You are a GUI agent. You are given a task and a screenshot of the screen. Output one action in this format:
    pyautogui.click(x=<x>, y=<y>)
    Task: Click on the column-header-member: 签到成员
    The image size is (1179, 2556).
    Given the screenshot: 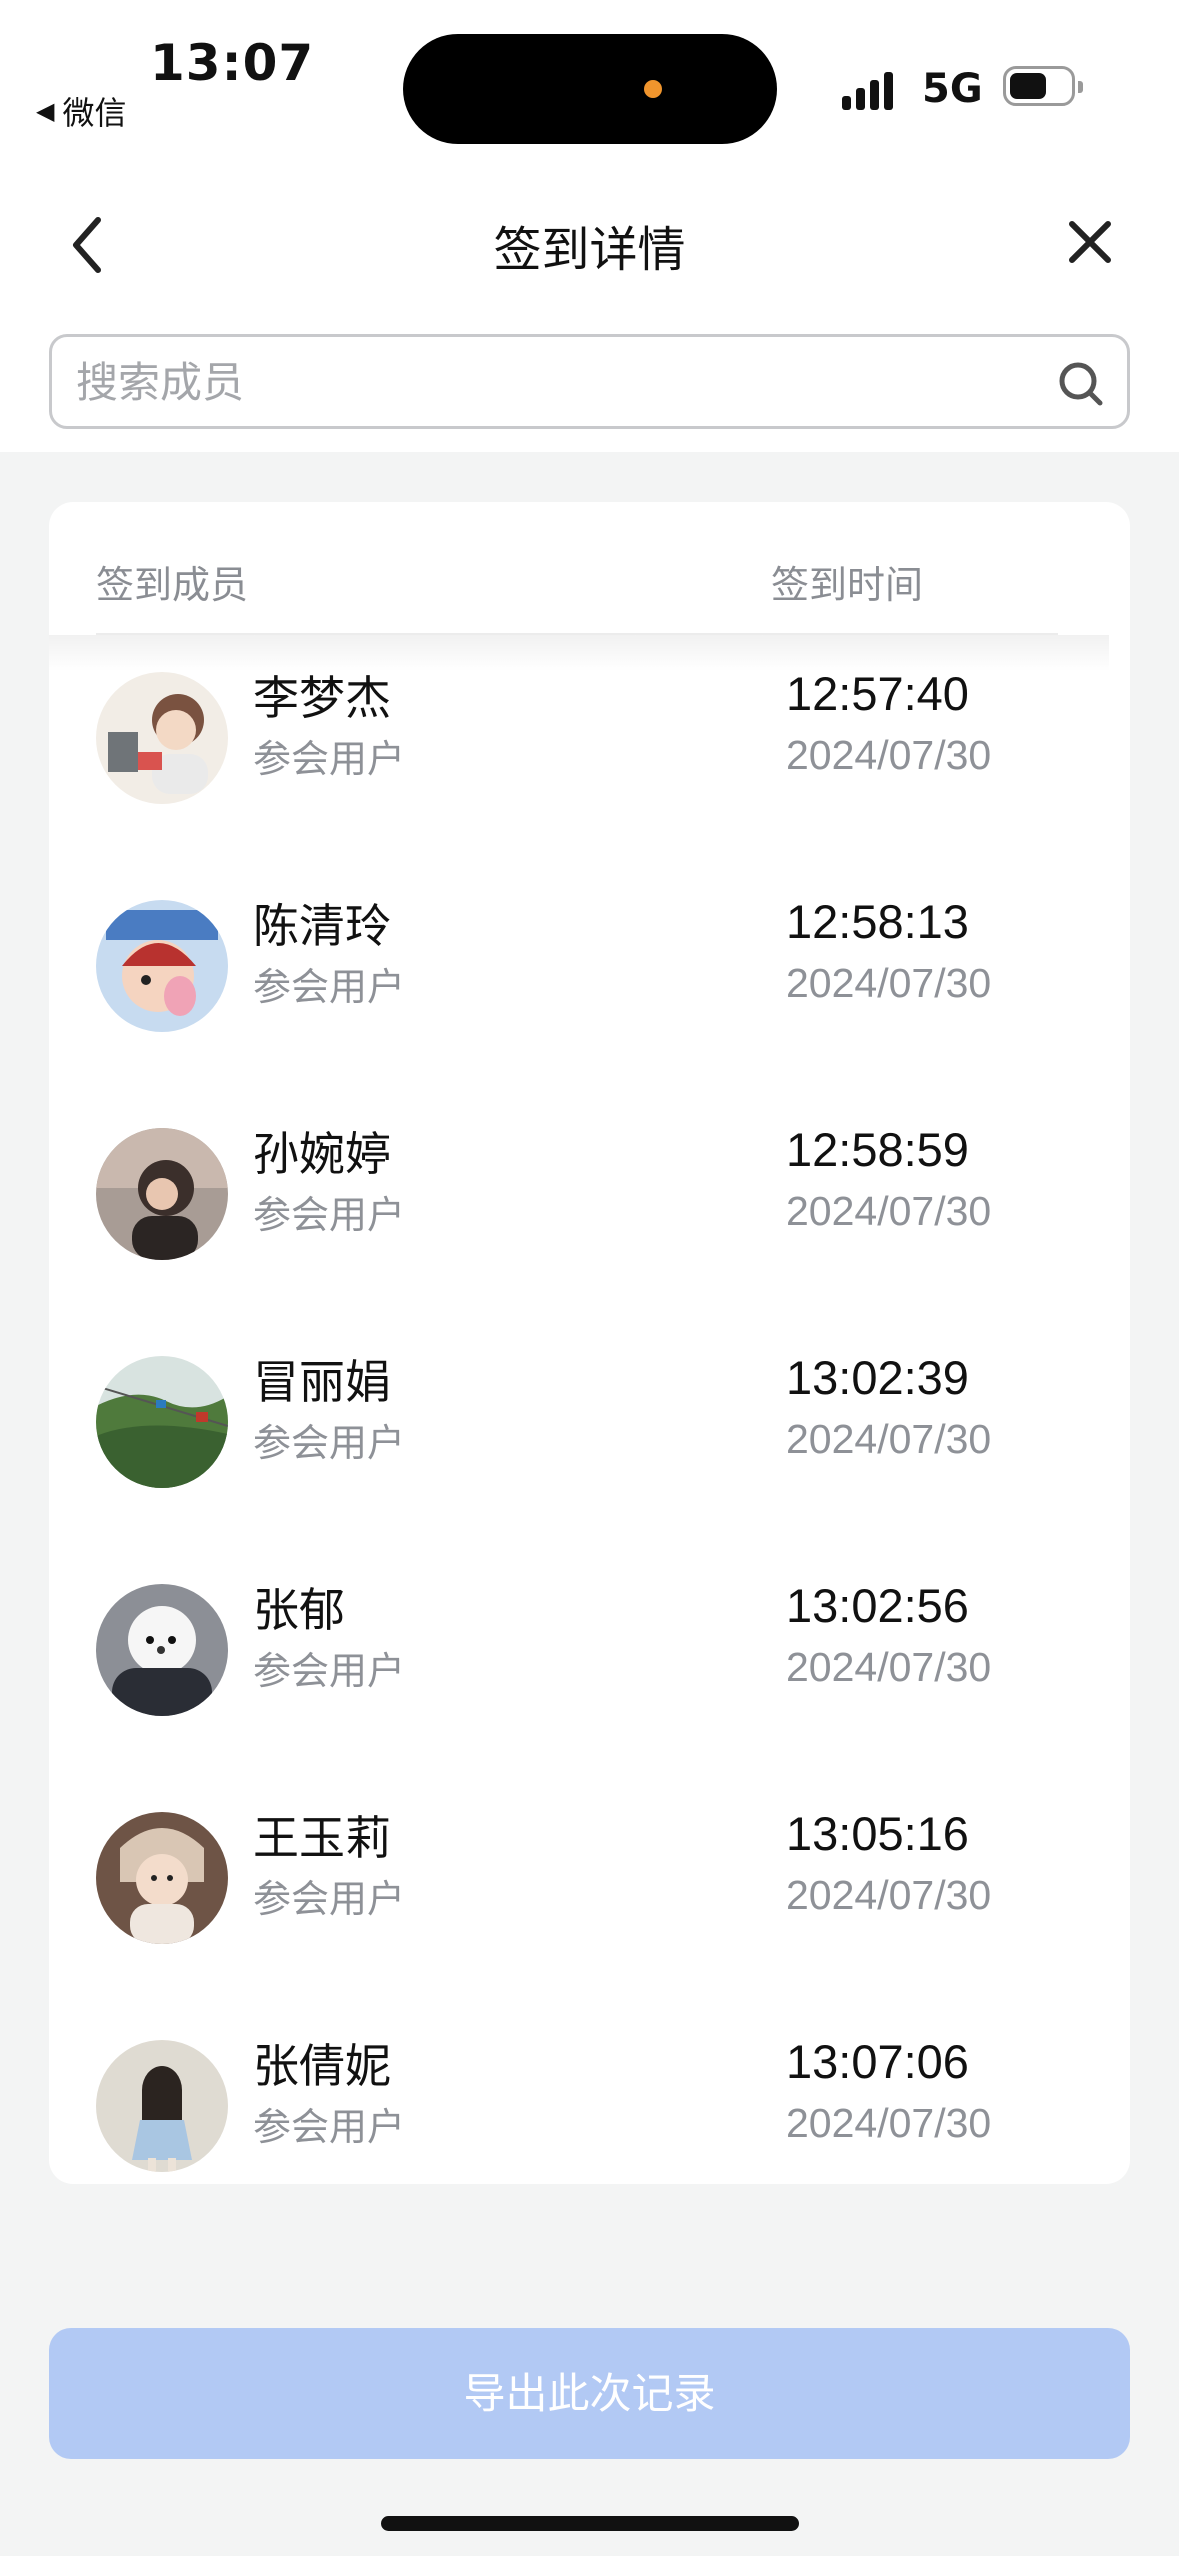 What is the action you would take?
    pyautogui.click(x=172, y=585)
    